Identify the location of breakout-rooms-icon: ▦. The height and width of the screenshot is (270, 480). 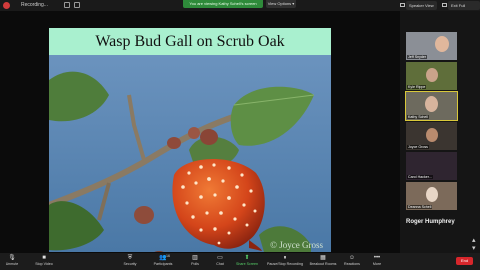
(323, 258).